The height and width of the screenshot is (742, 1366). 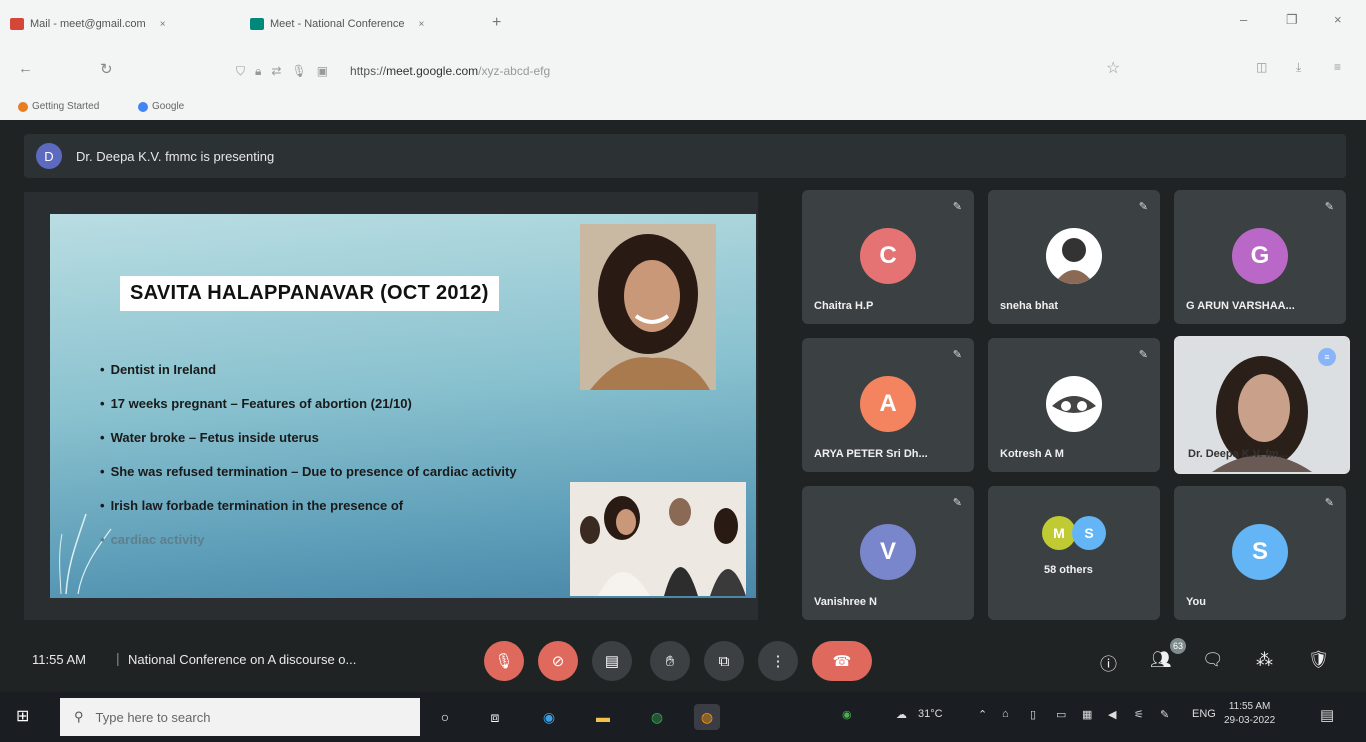 I want to click on taskbar-search-box: ⚲ Type here to search, so click(x=240, y=717).